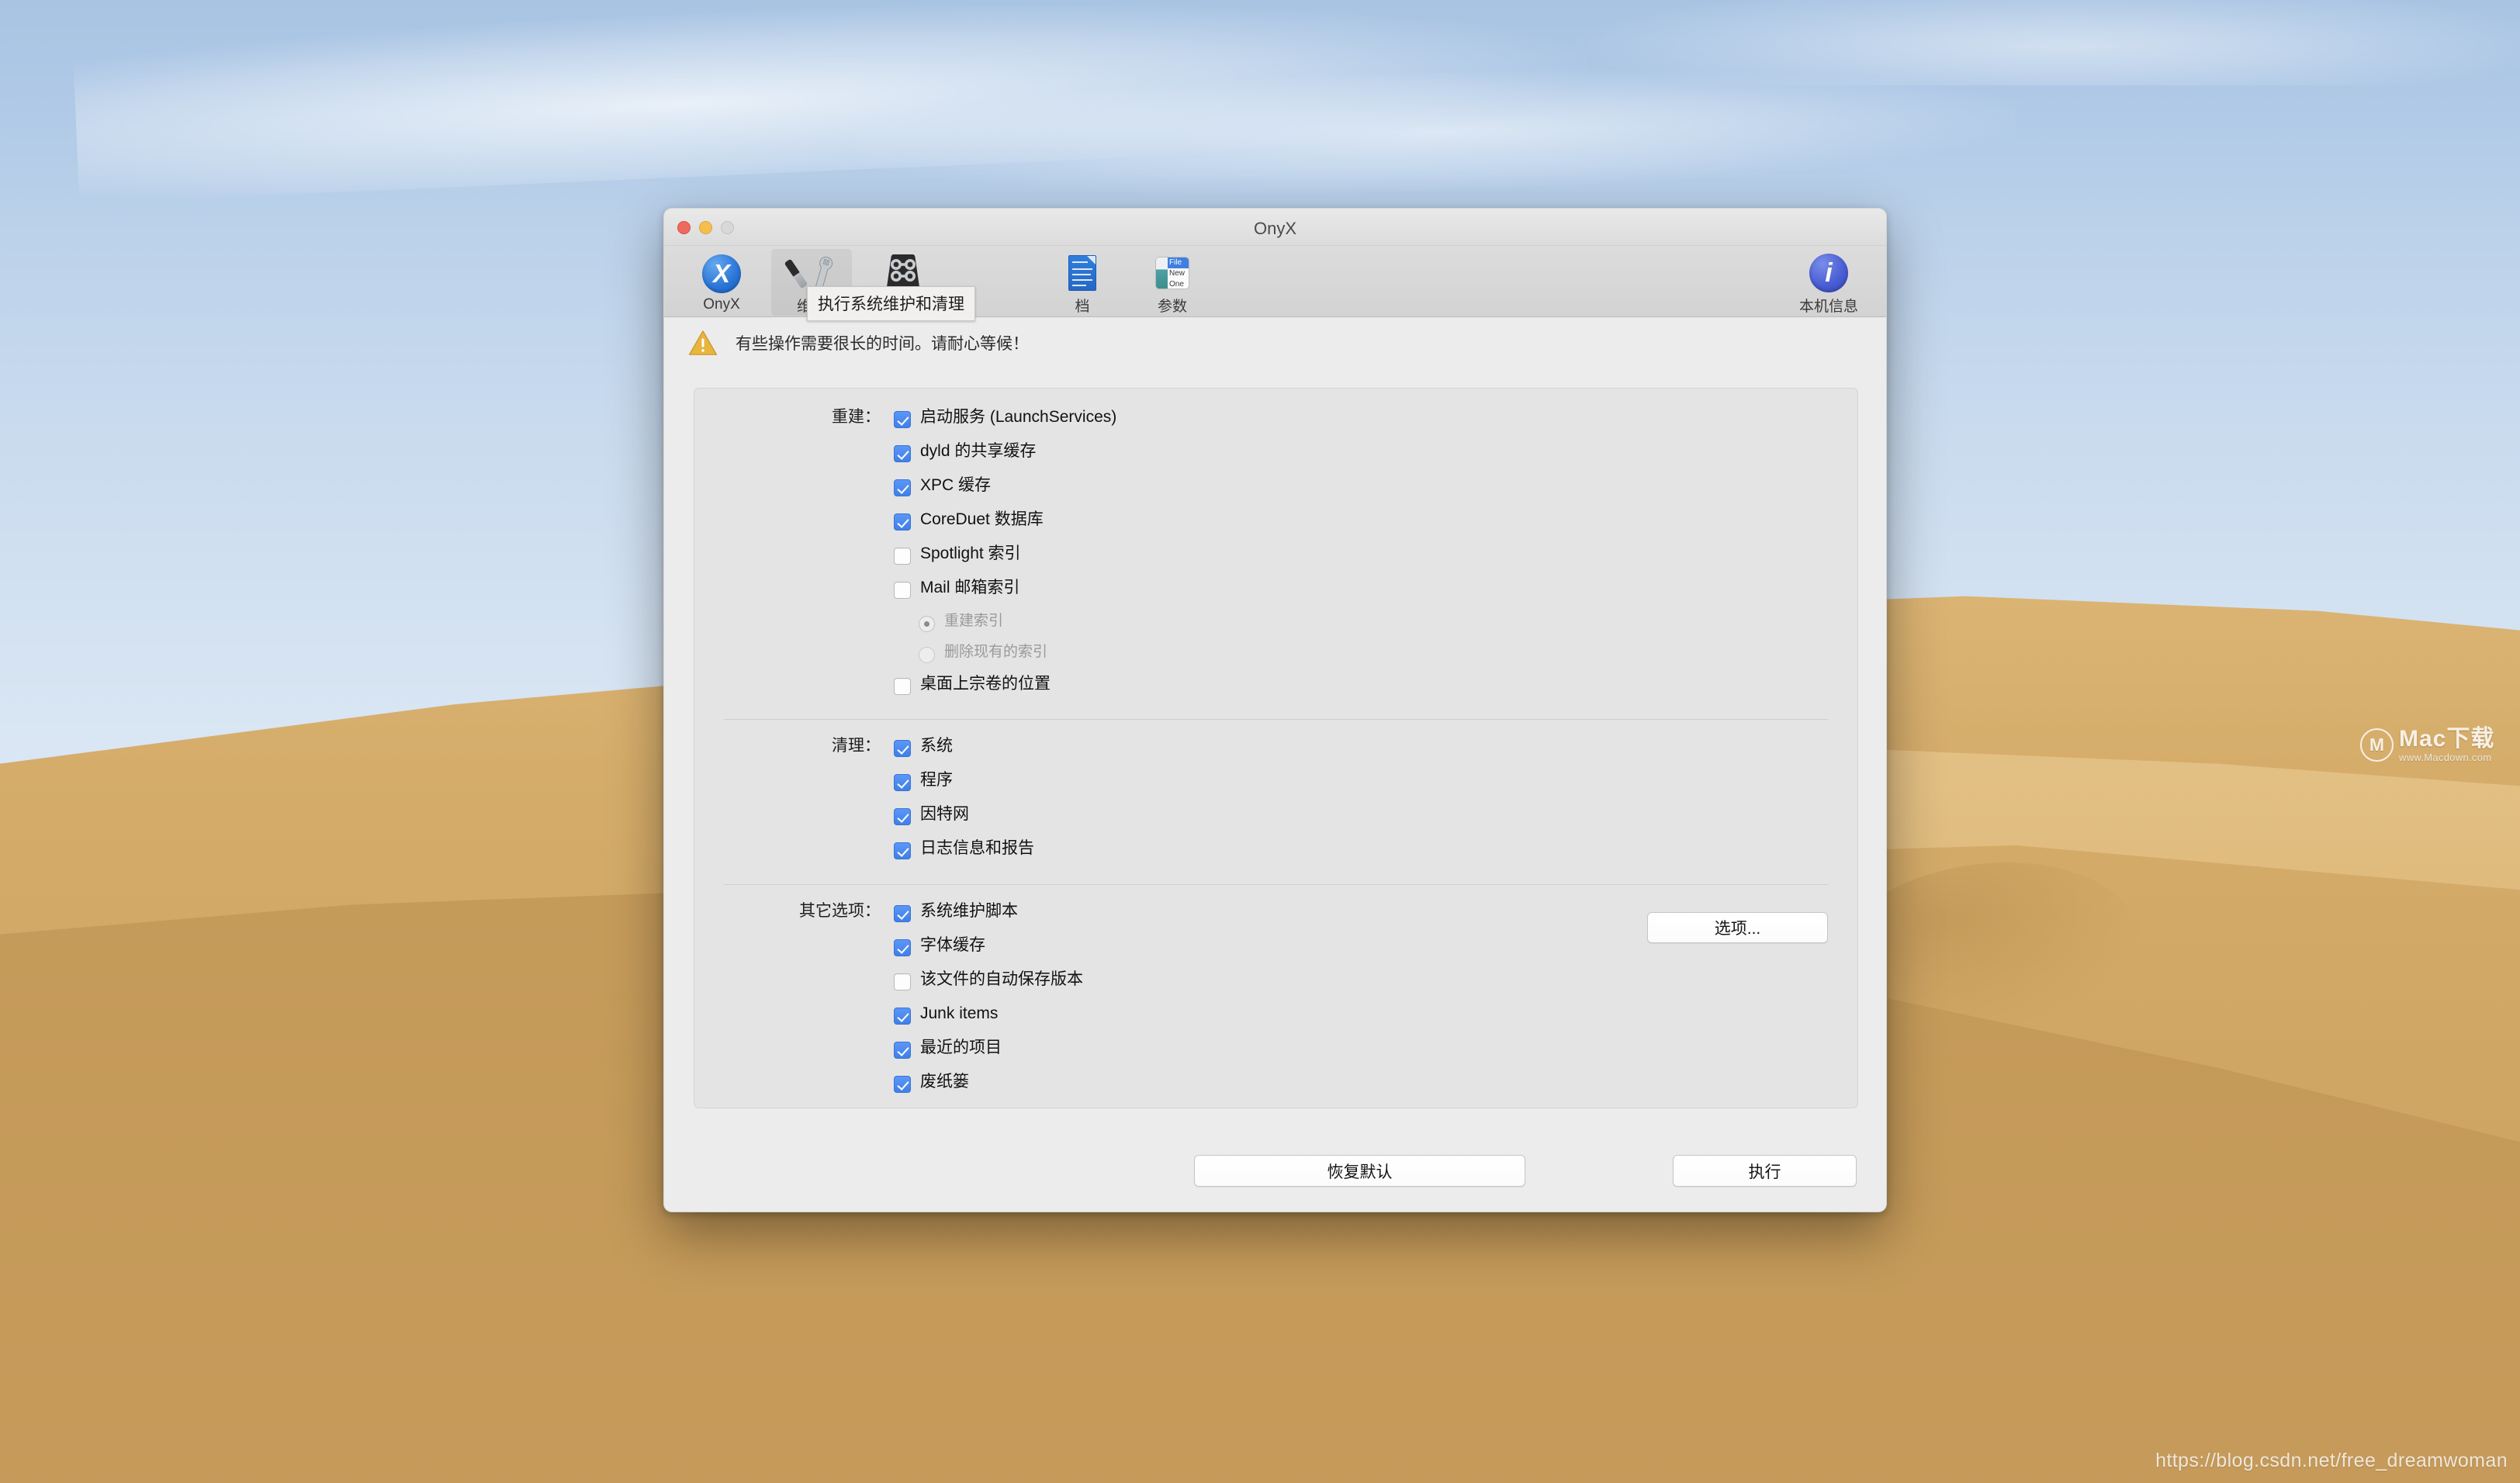 Image resolution: width=2520 pixels, height=1483 pixels. I want to click on label-mail-index: Mail 邮箱索引, so click(970, 587).